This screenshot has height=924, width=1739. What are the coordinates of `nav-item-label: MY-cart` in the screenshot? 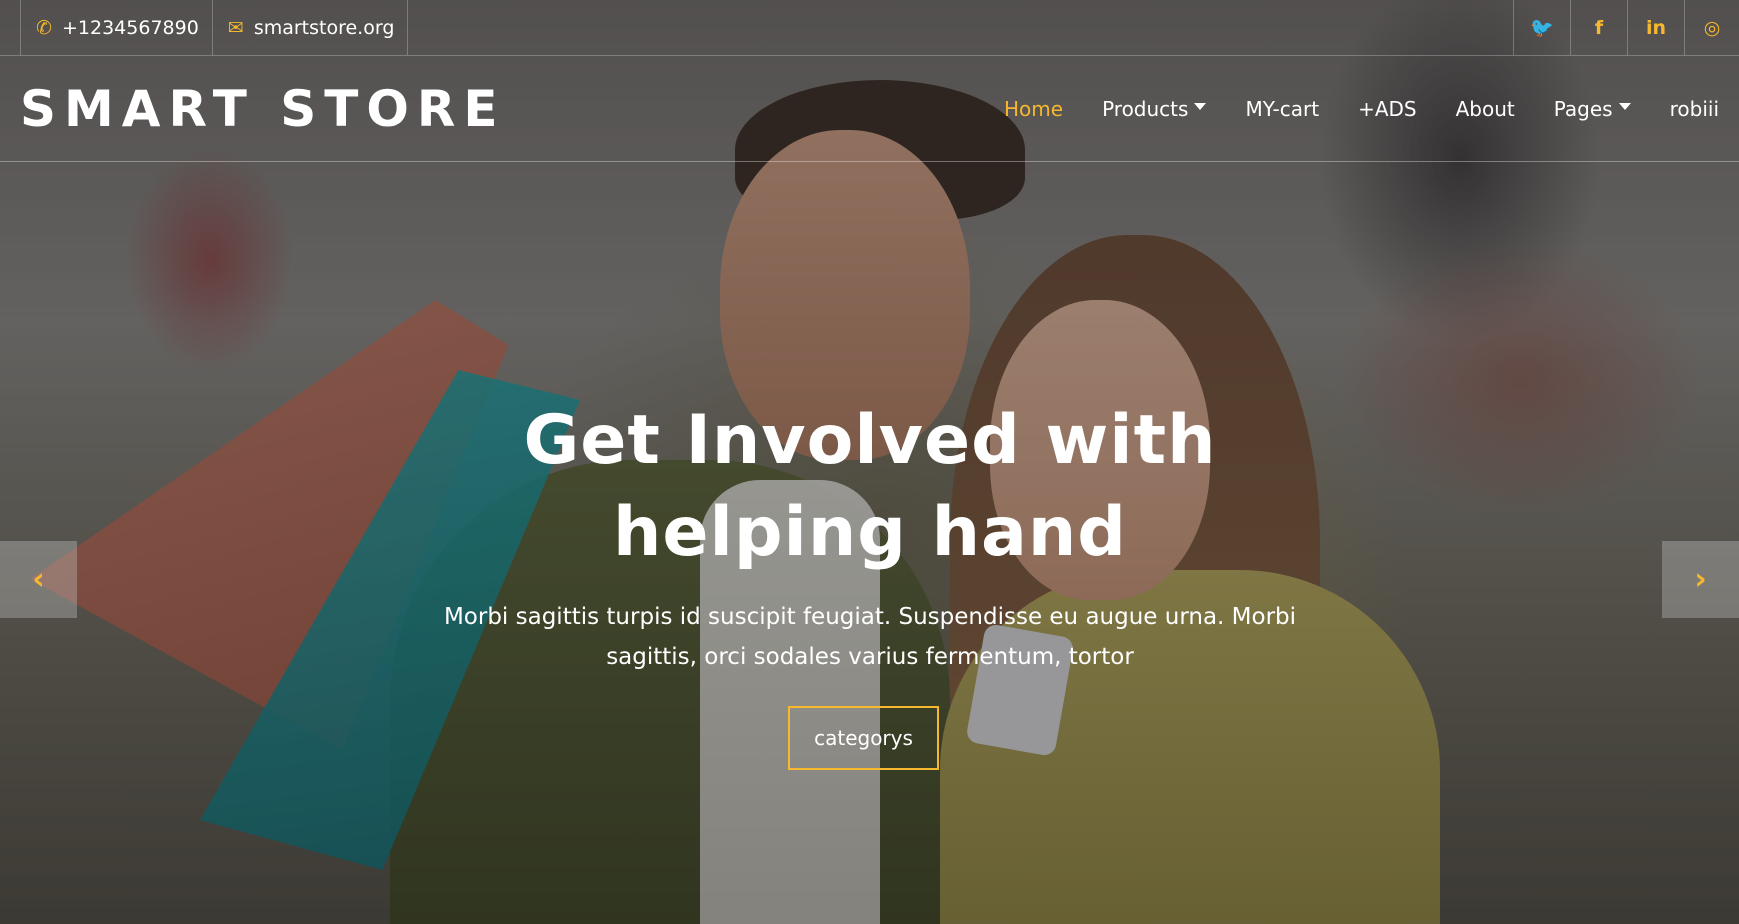 It's located at (1282, 108).